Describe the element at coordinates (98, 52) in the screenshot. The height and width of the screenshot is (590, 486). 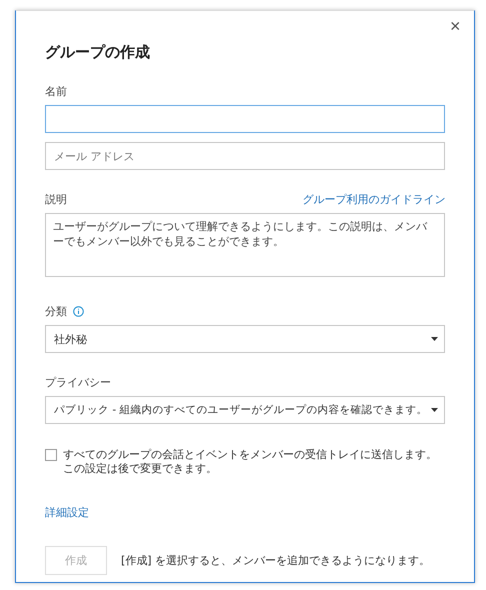
I see `dialog-title: グループの作成` at that location.